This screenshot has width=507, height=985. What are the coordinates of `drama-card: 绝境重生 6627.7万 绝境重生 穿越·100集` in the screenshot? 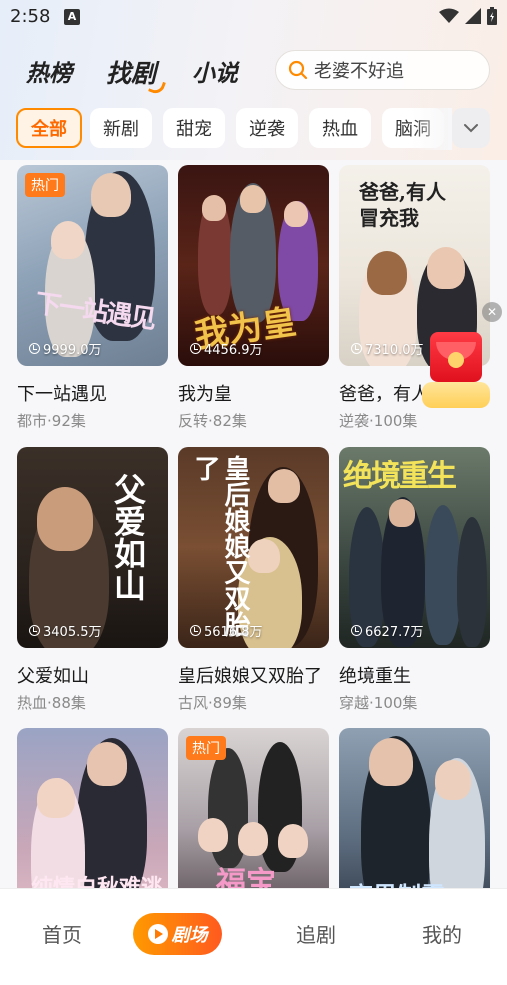 It's located at (414, 580).